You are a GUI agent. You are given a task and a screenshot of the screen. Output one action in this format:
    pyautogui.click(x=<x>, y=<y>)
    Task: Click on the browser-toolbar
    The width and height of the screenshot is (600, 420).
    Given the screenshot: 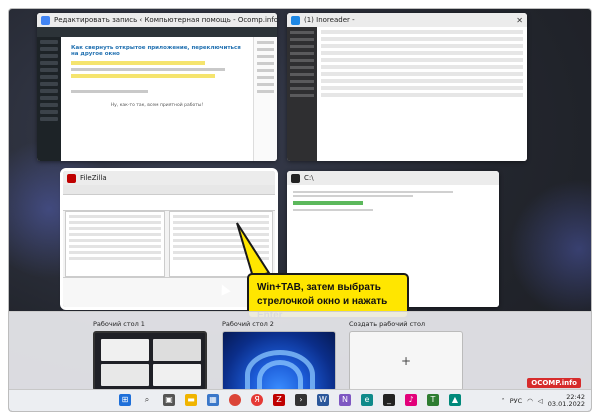 What is the action you would take?
    pyautogui.click(x=157, y=32)
    